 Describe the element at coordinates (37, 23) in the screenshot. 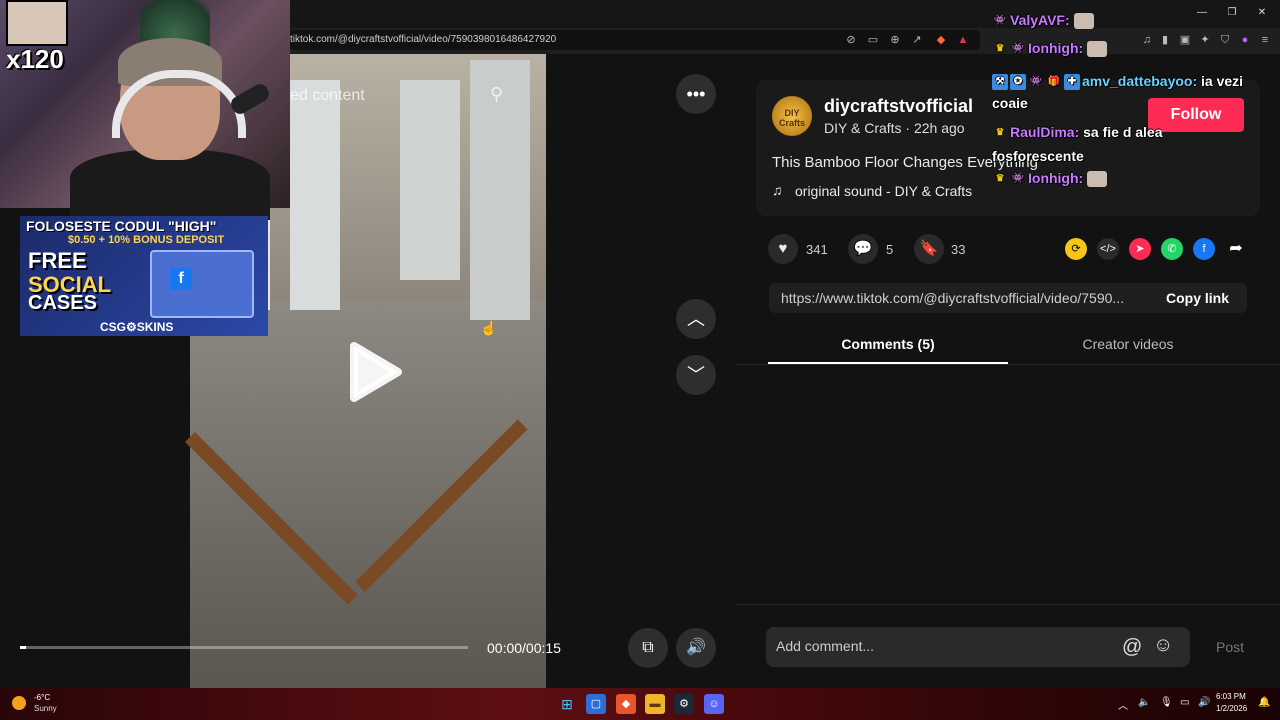

I see `overlay-avatar` at that location.